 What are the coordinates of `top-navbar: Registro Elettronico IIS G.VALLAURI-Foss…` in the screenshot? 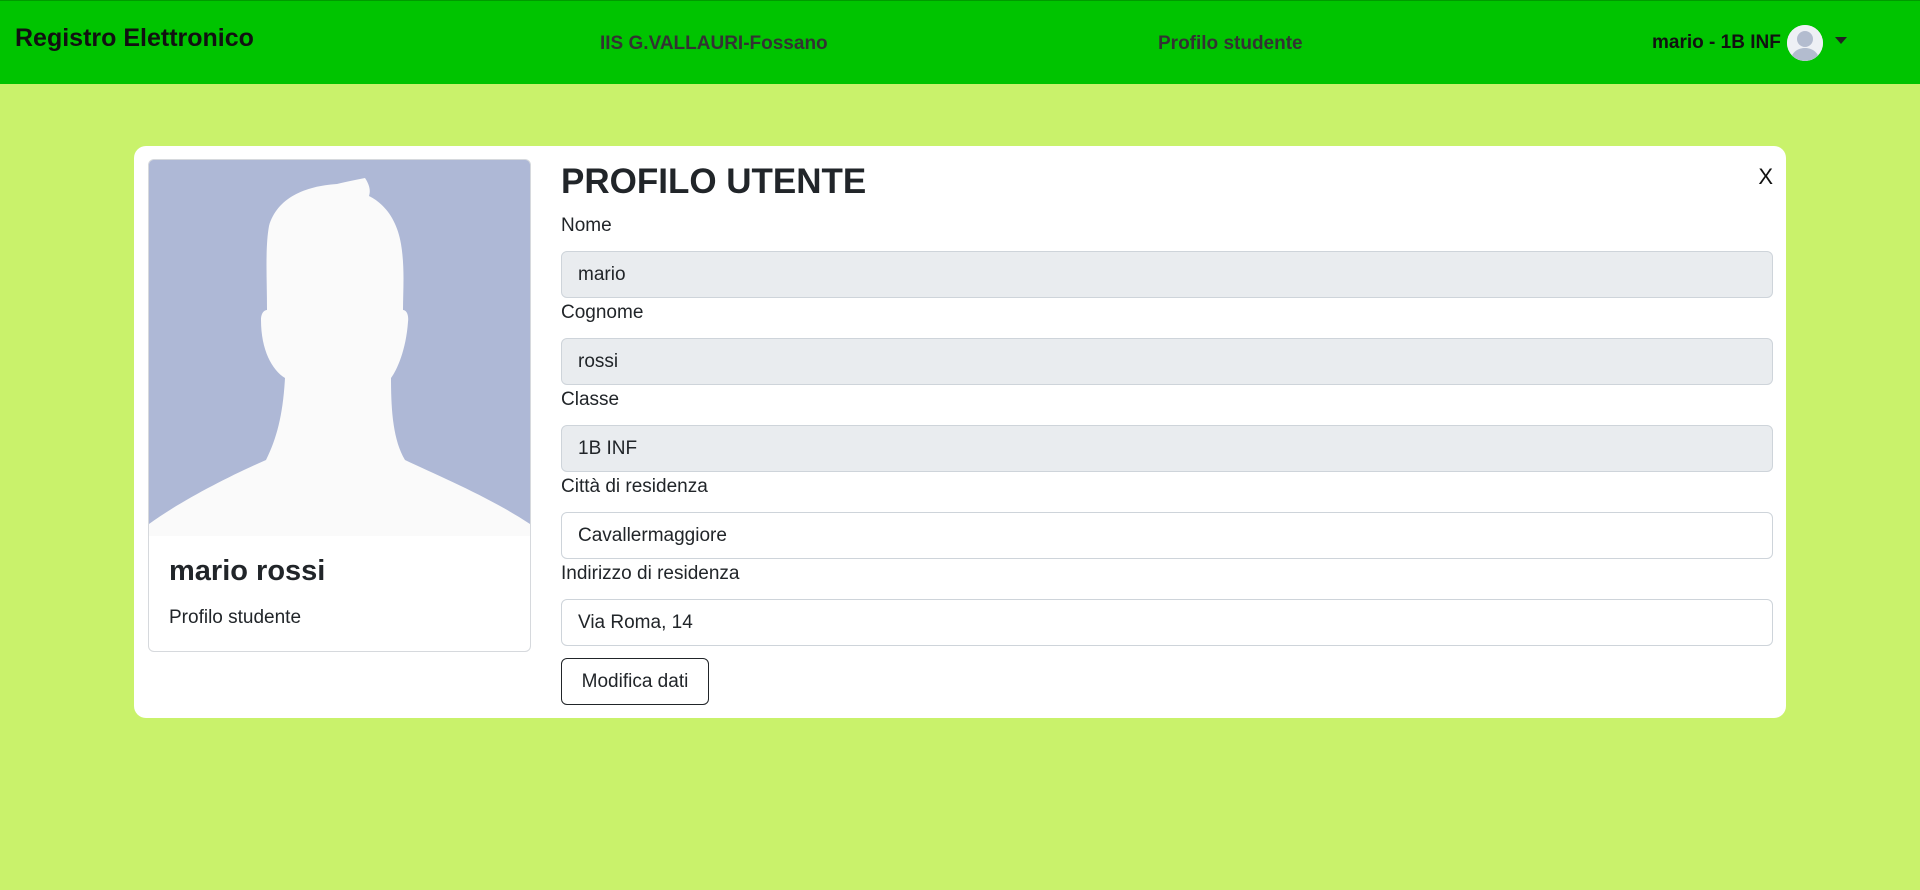 It's located at (960, 42).